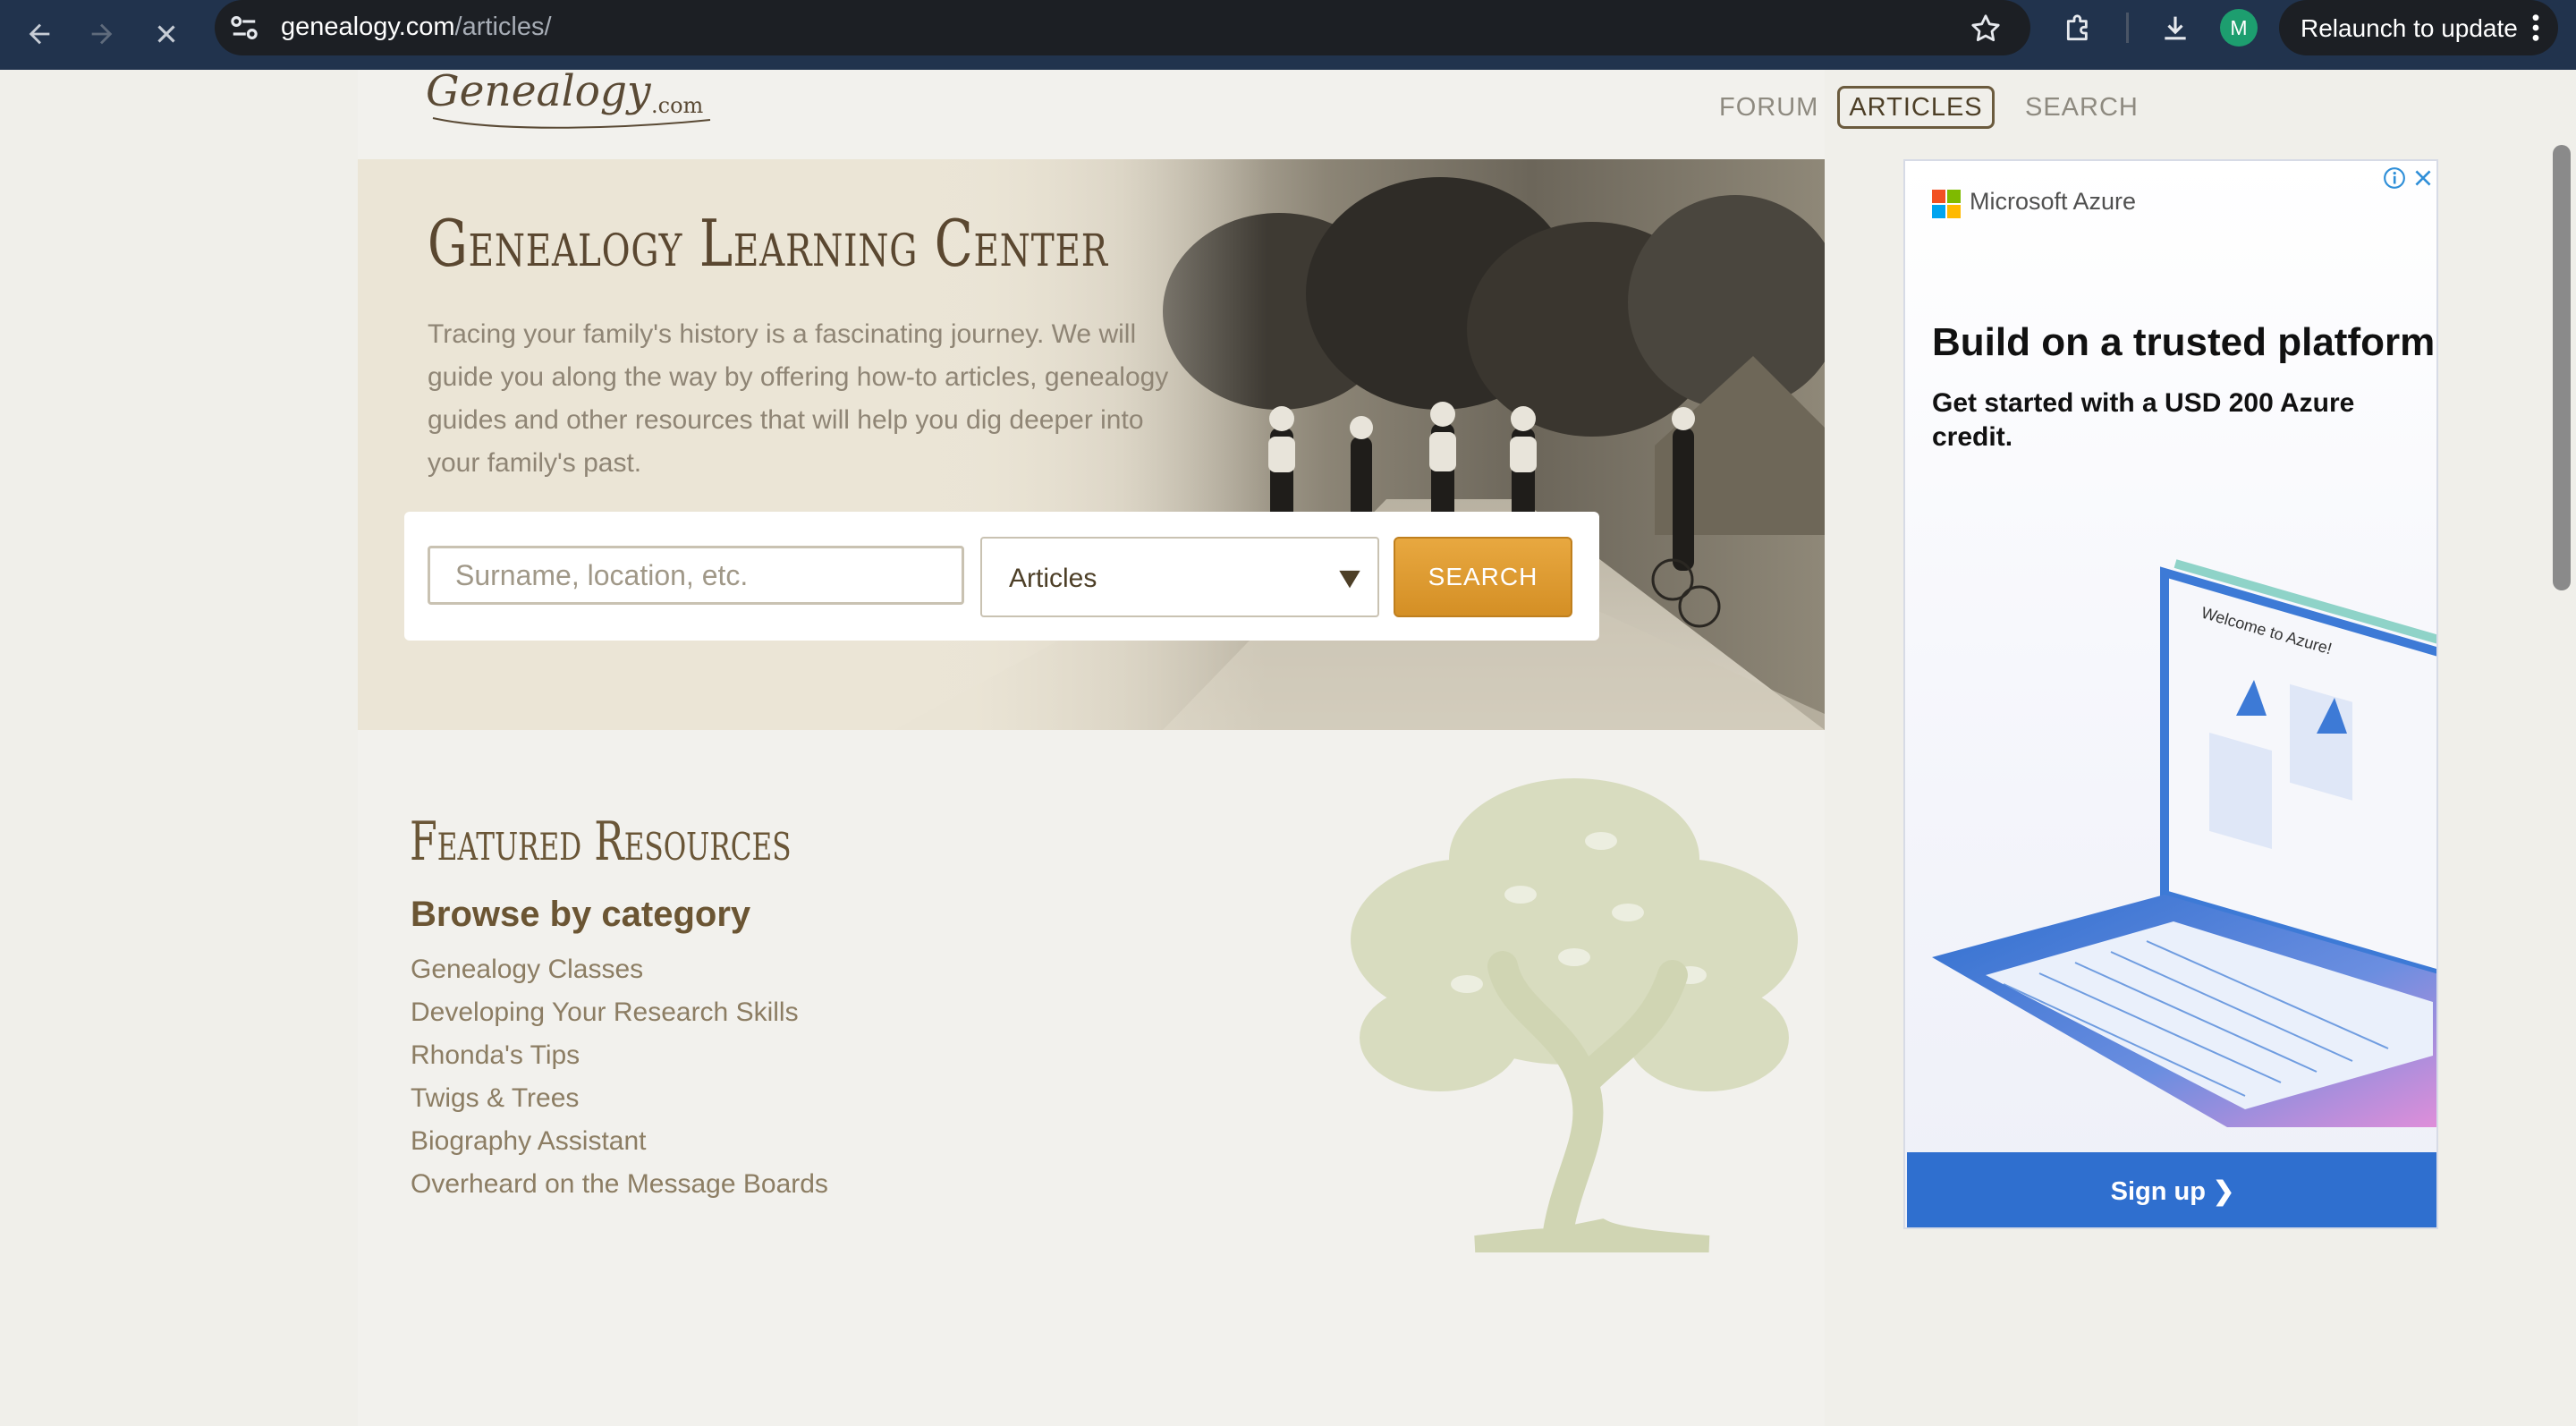  Describe the element at coordinates (179, 748) in the screenshot. I see `page-margin` at that location.